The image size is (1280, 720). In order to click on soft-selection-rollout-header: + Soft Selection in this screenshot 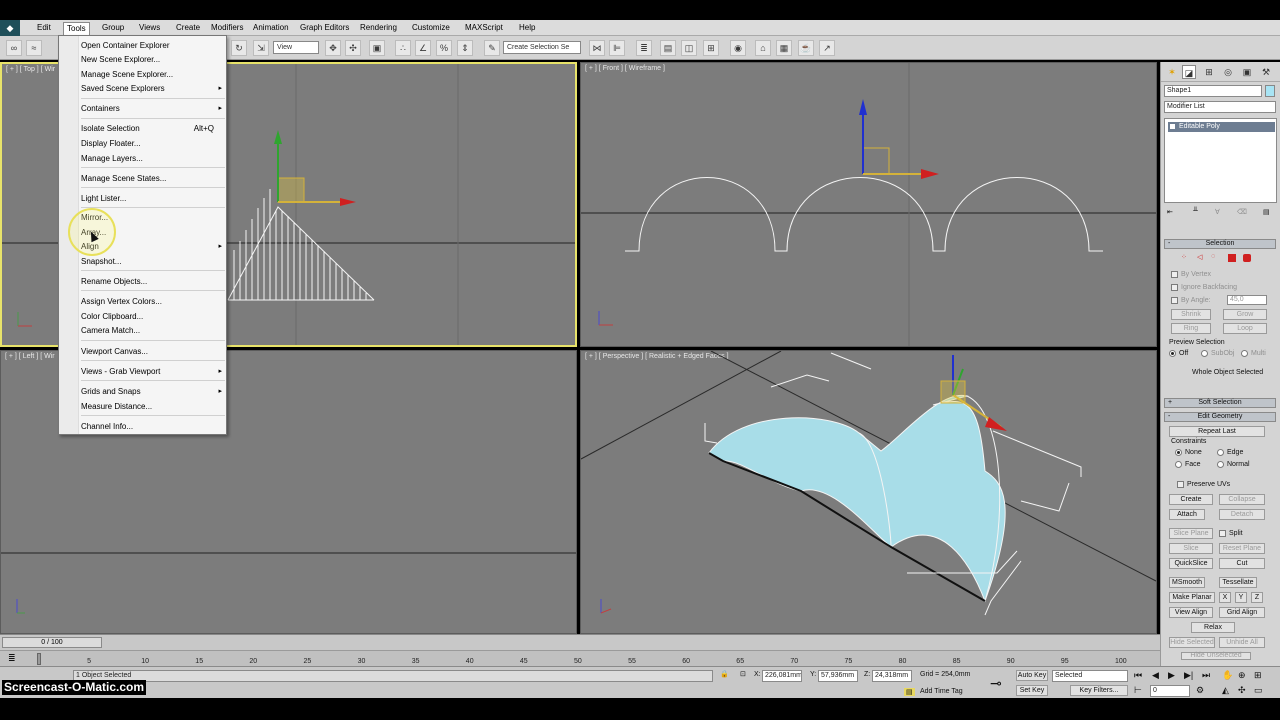, I will do `click(1220, 403)`.